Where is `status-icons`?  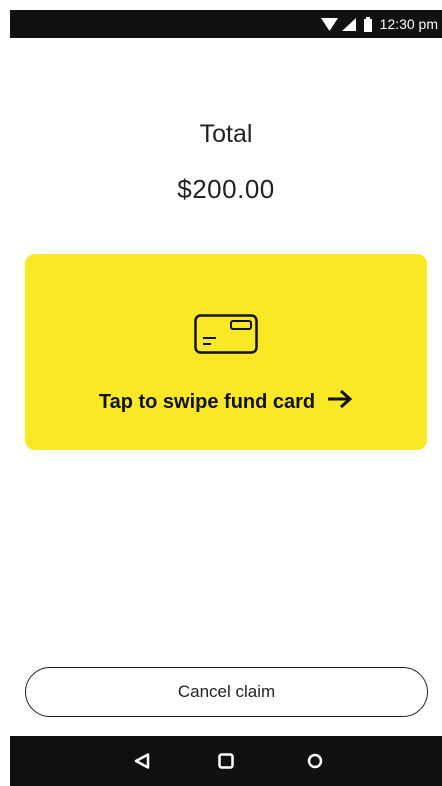 status-icons is located at coordinates (346, 24).